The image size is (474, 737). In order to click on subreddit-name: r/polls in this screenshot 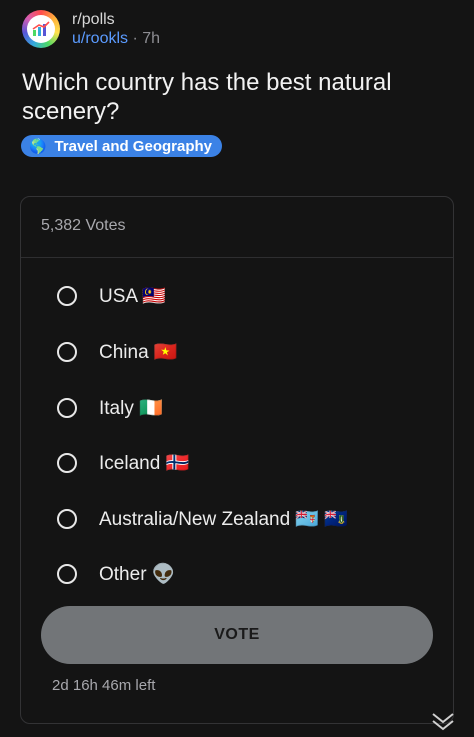, I will do `click(116, 19)`.